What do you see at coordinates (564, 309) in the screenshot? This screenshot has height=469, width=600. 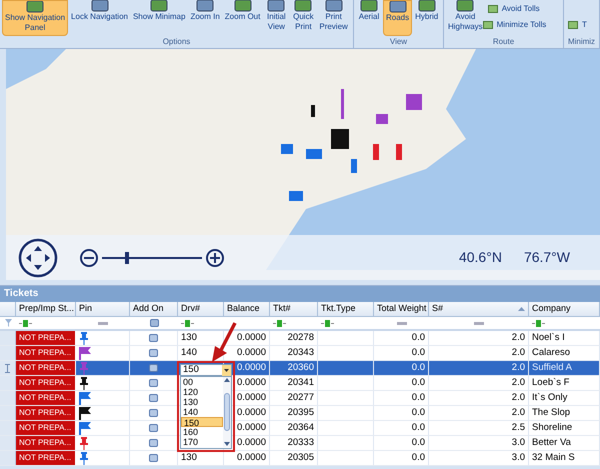 I see `column-header: Company` at bounding box center [564, 309].